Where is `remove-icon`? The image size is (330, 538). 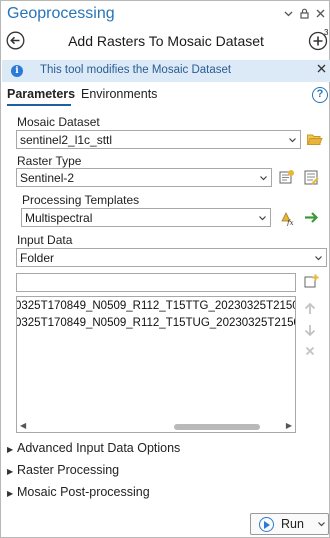
remove-icon is located at coordinates (310, 352).